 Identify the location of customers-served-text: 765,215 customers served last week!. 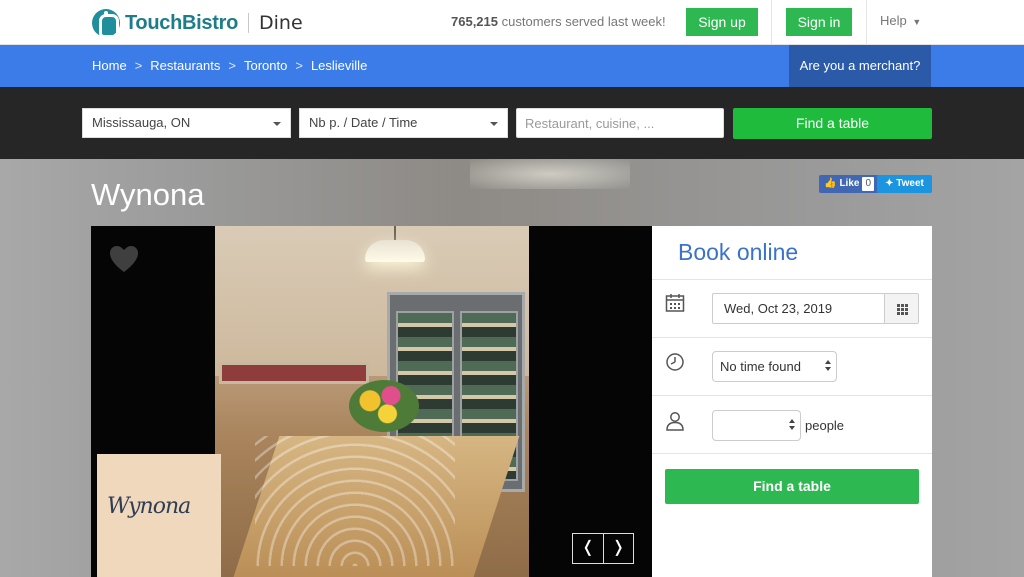
(558, 21).